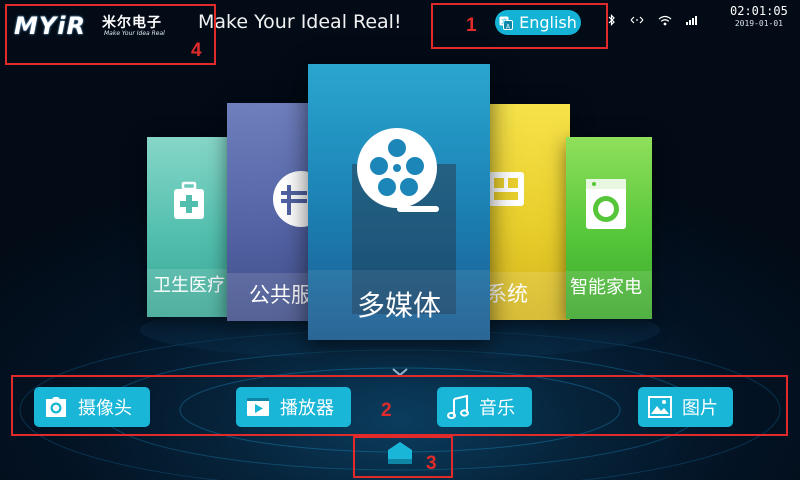 This screenshot has height=480, width=800. I want to click on first-aid-kit-icon, so click(189, 200).